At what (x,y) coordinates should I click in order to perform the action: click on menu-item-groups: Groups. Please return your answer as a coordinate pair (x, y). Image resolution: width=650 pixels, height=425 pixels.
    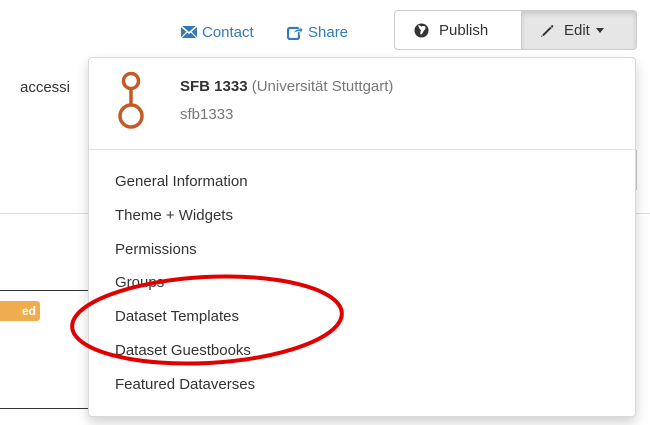
    Looking at the image, I should click on (362, 287).